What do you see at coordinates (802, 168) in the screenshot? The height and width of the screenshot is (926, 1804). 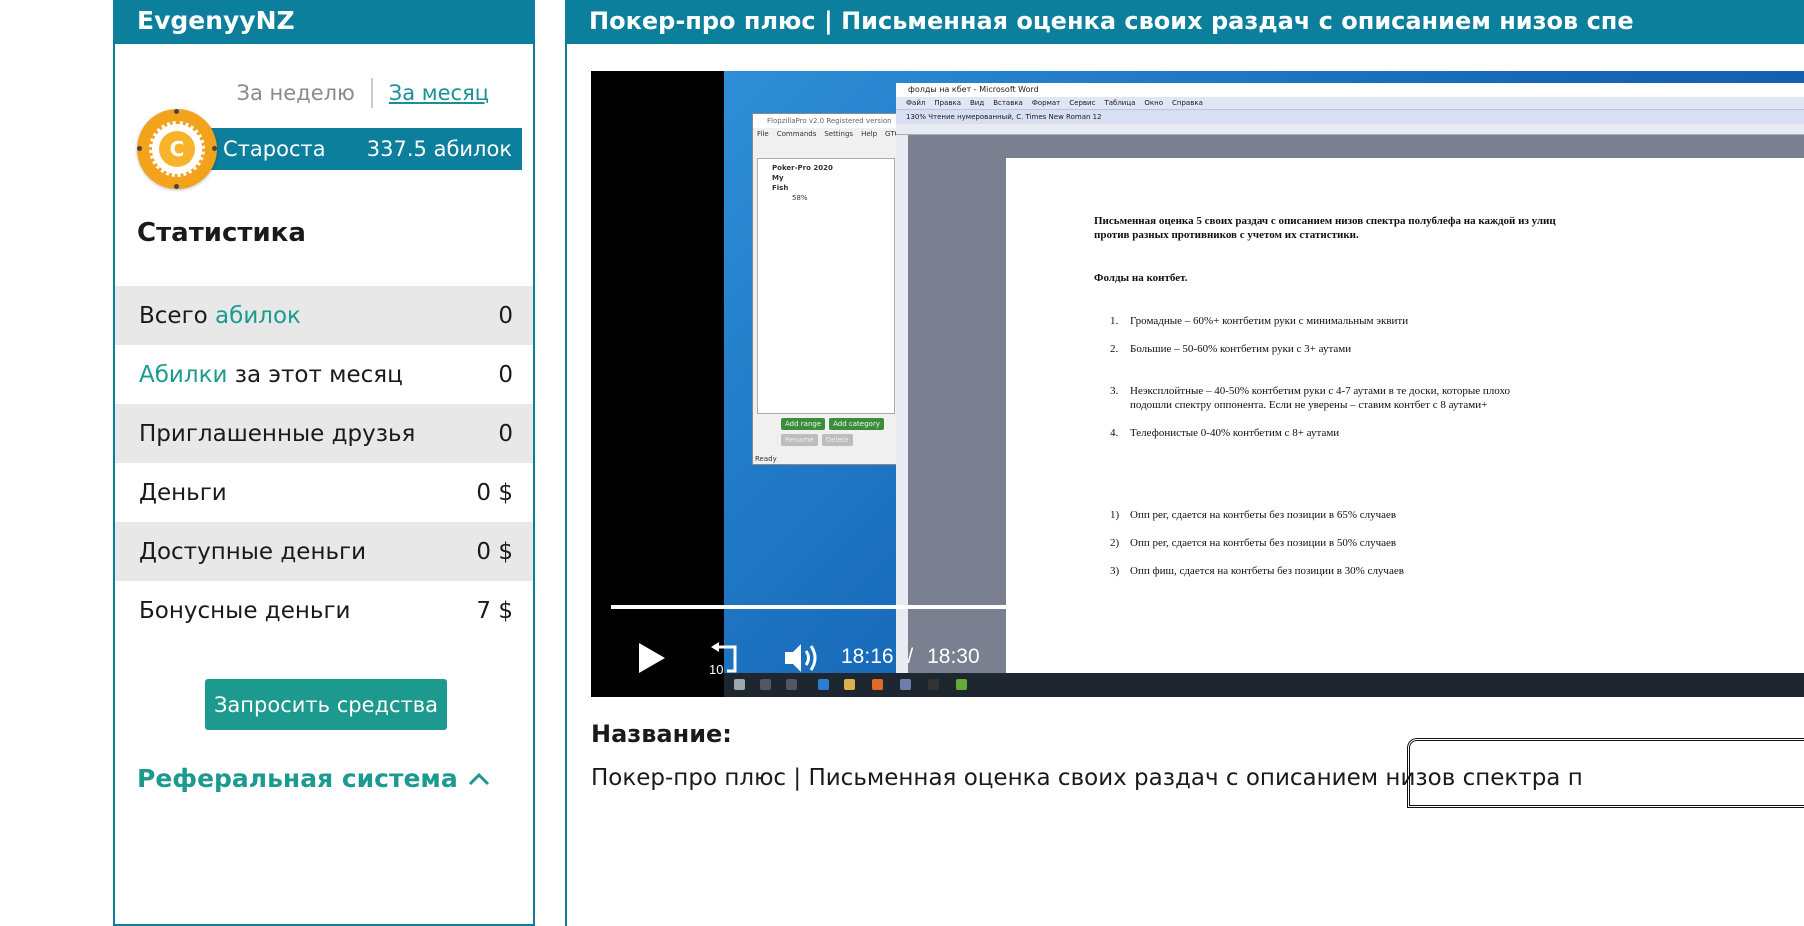 I see `tree-item: Poker-Pro 2020` at bounding box center [802, 168].